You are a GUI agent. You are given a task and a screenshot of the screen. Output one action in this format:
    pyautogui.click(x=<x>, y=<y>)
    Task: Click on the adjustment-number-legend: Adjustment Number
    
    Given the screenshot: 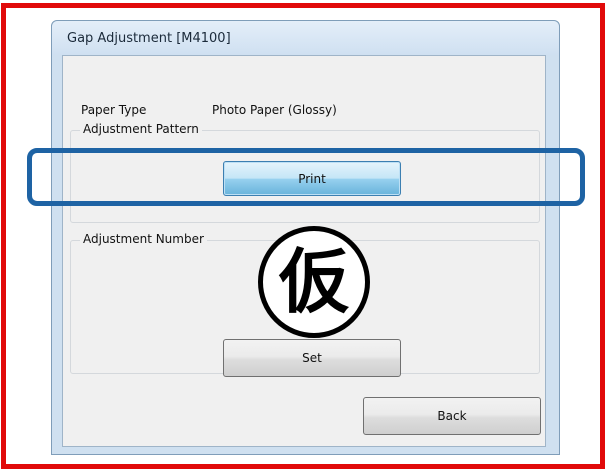 What is the action you would take?
    pyautogui.click(x=143, y=239)
    